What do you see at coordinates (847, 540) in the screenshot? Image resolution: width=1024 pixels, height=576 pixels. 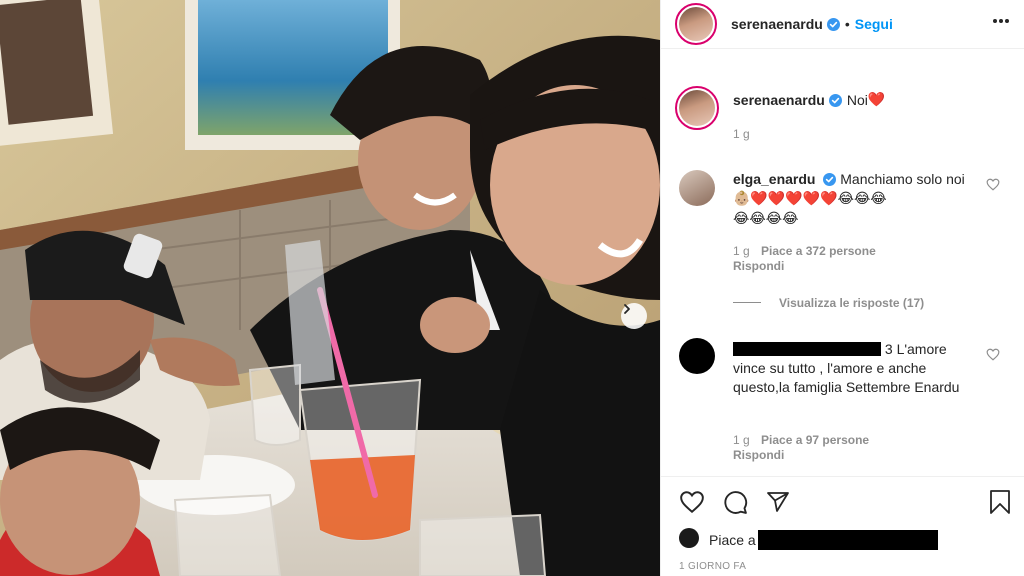 I see `redacted-likers` at bounding box center [847, 540].